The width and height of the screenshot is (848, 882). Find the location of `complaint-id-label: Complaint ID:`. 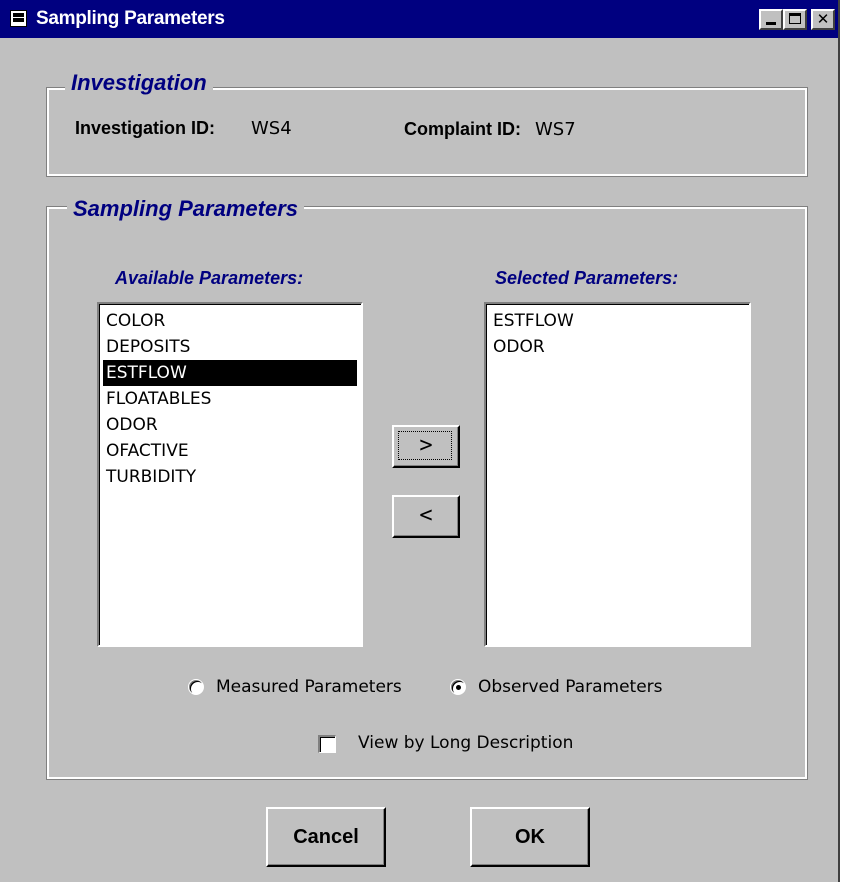

complaint-id-label: Complaint ID: is located at coordinates (462, 129).